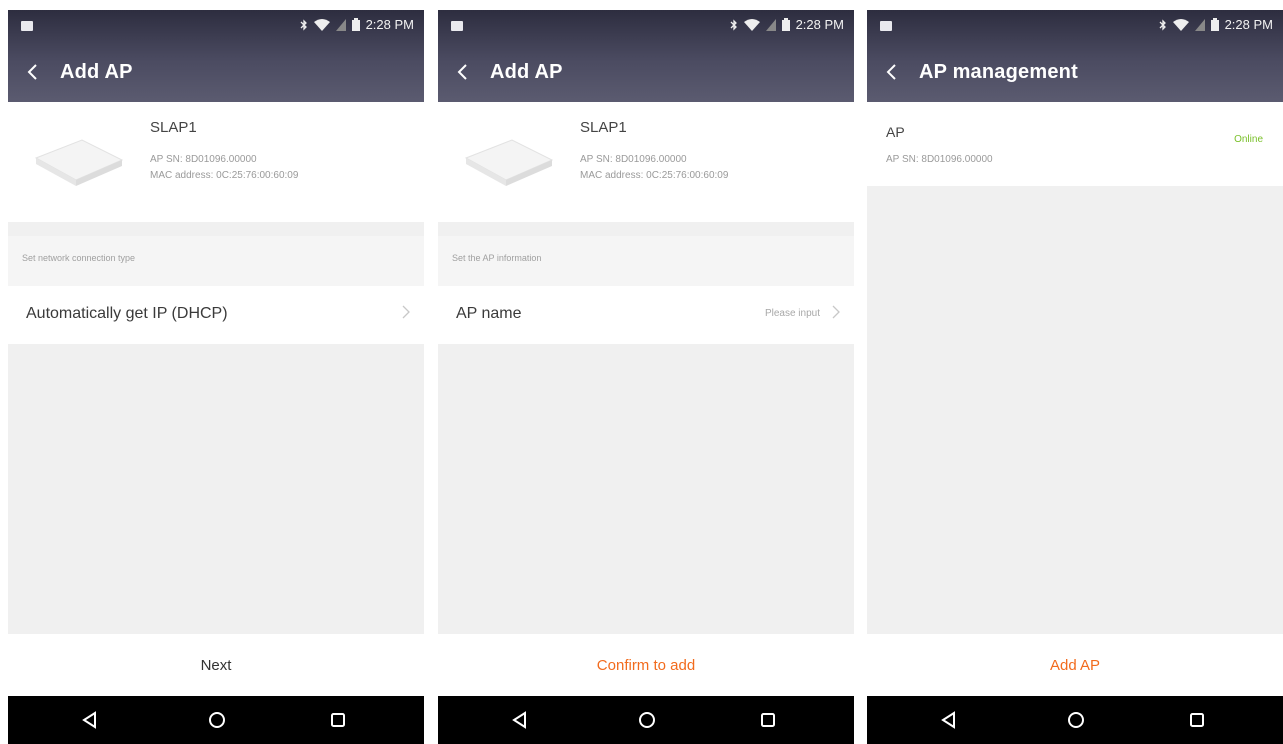 This screenshot has height=744, width=1283. What do you see at coordinates (1248, 139) in the screenshot?
I see `ap-status-badge: Online` at bounding box center [1248, 139].